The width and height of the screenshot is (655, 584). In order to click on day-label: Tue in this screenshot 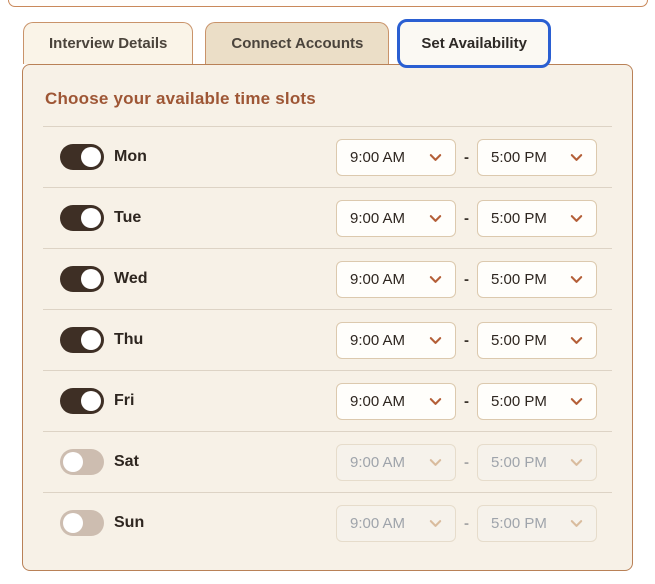, I will do `click(128, 217)`.